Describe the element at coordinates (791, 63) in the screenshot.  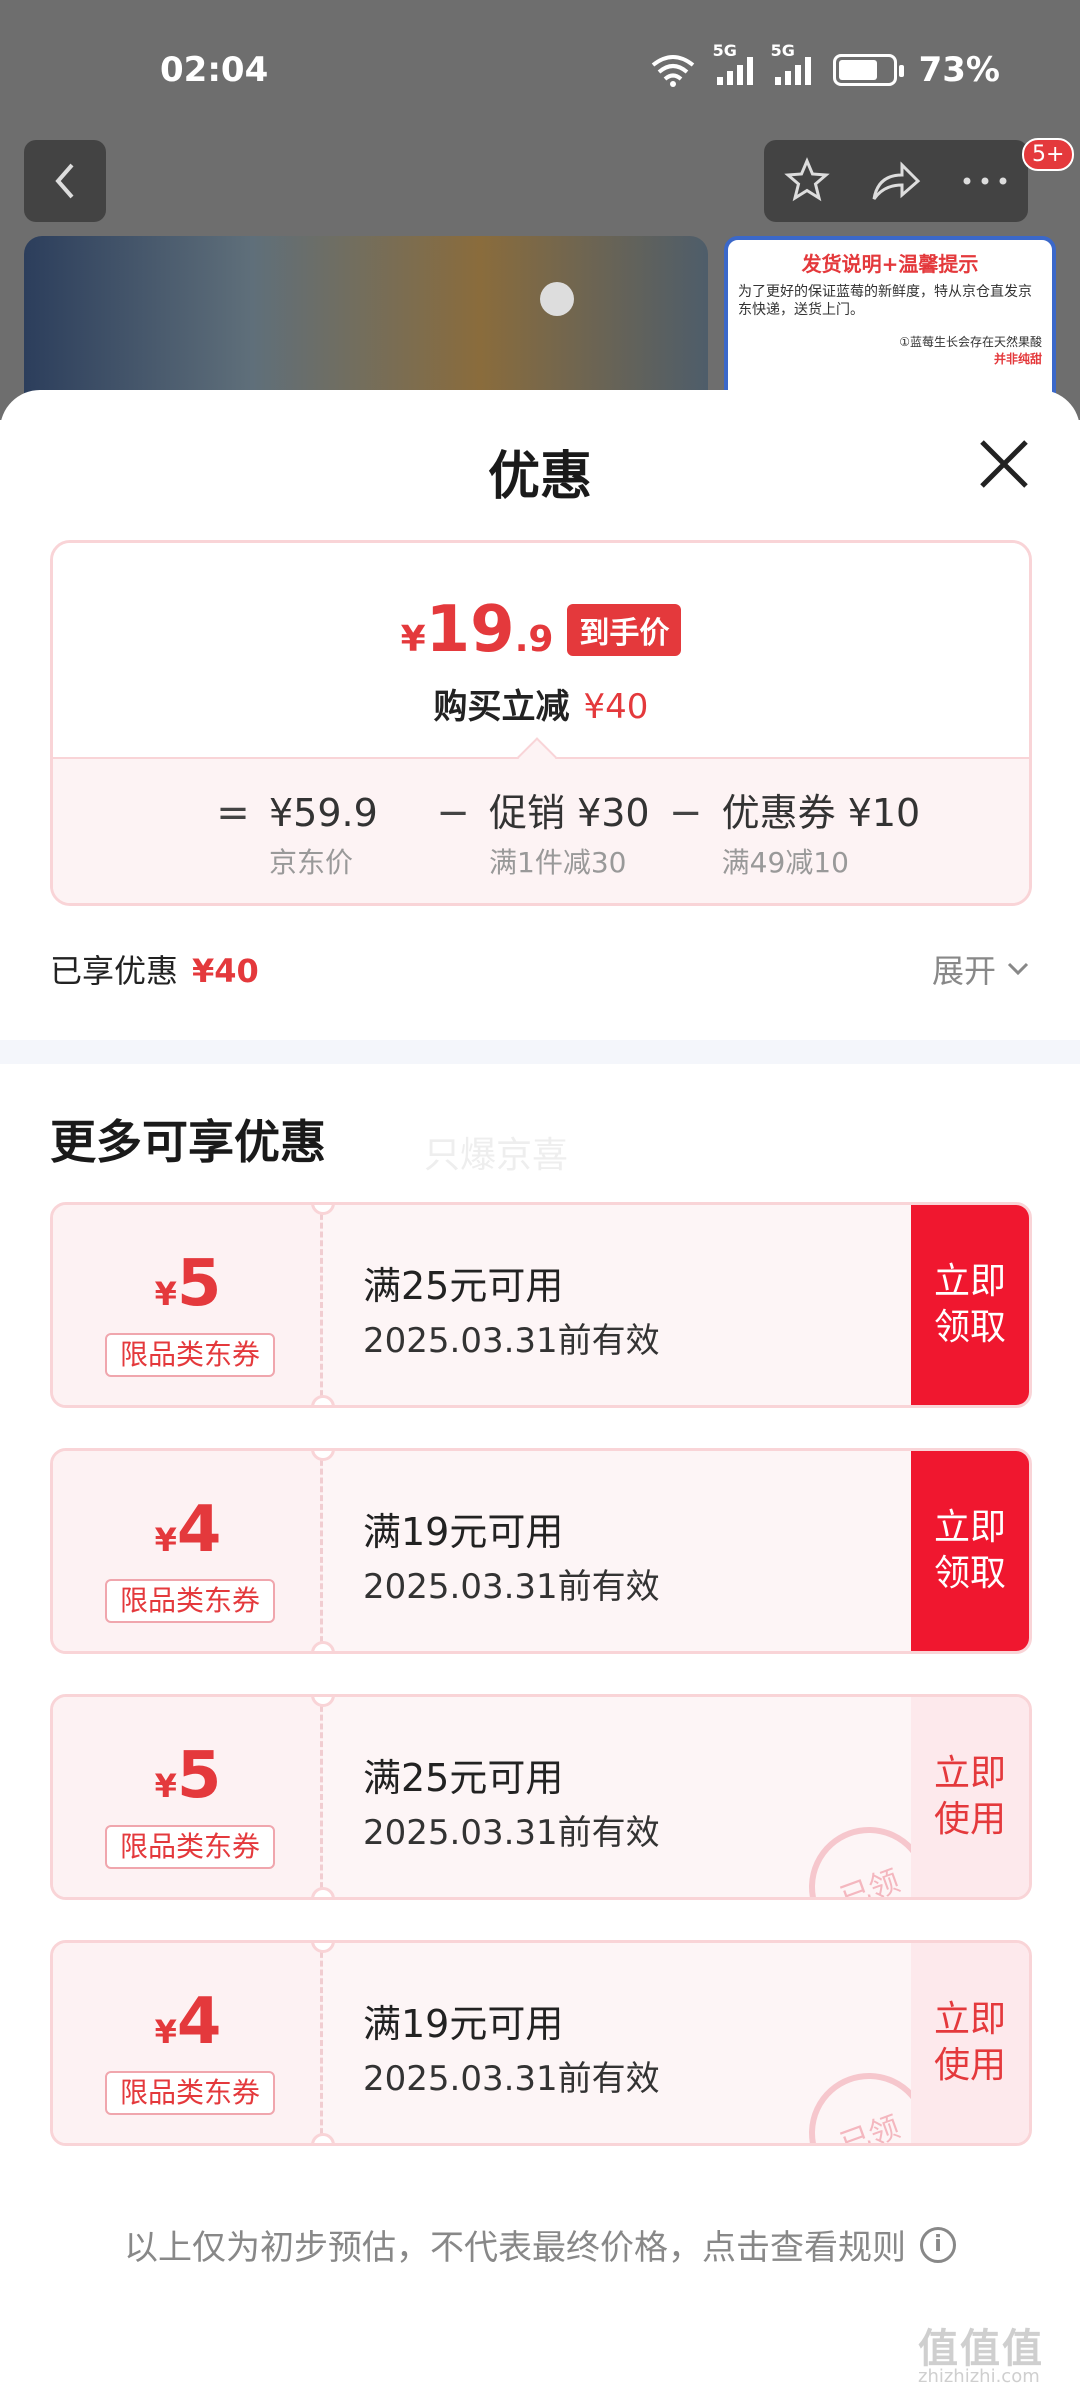
I see `cellular-signal-icon-2: 5G` at that location.